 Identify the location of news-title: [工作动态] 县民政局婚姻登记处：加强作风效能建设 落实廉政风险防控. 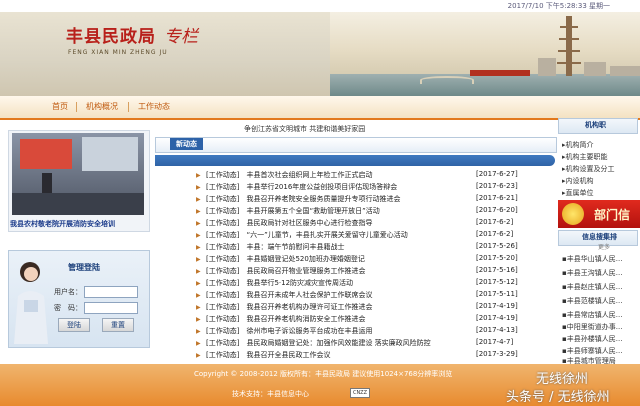
(332, 343).